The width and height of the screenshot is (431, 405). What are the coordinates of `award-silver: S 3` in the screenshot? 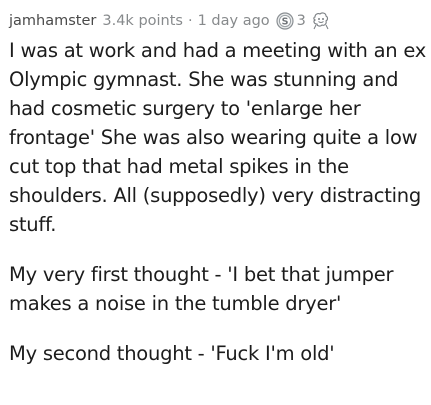 It's located at (291, 21).